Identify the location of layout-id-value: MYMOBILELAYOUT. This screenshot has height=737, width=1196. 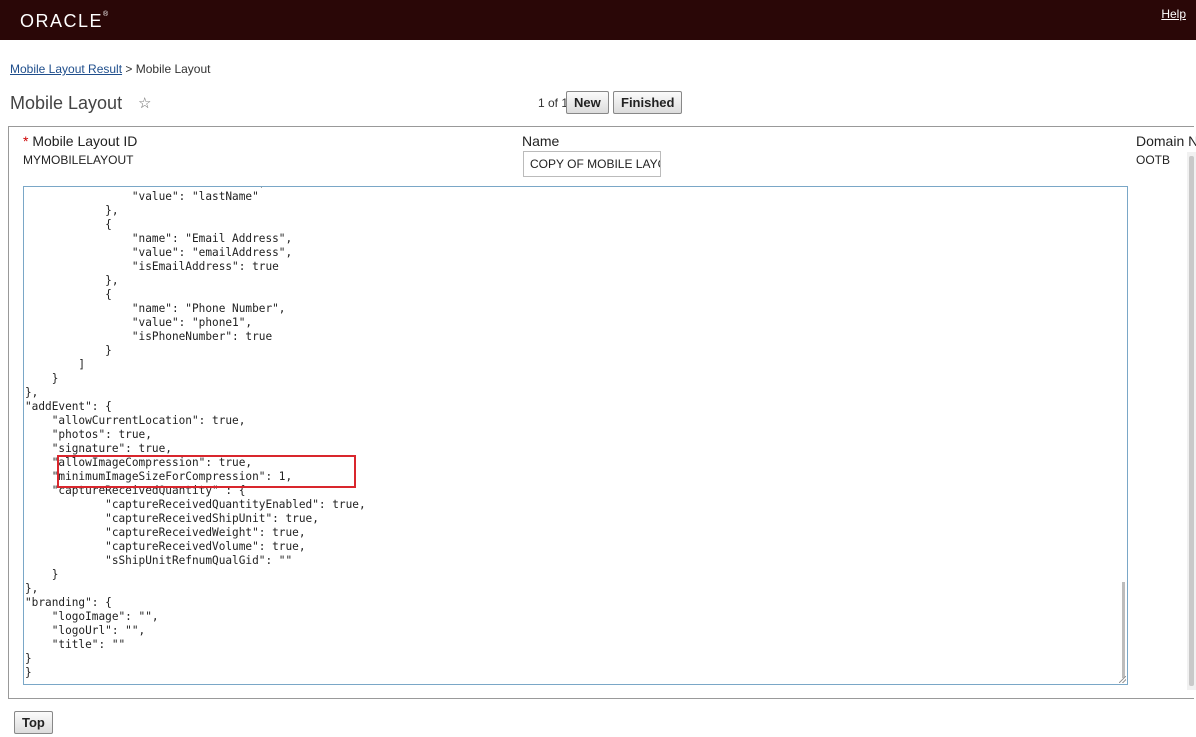
(78, 160).